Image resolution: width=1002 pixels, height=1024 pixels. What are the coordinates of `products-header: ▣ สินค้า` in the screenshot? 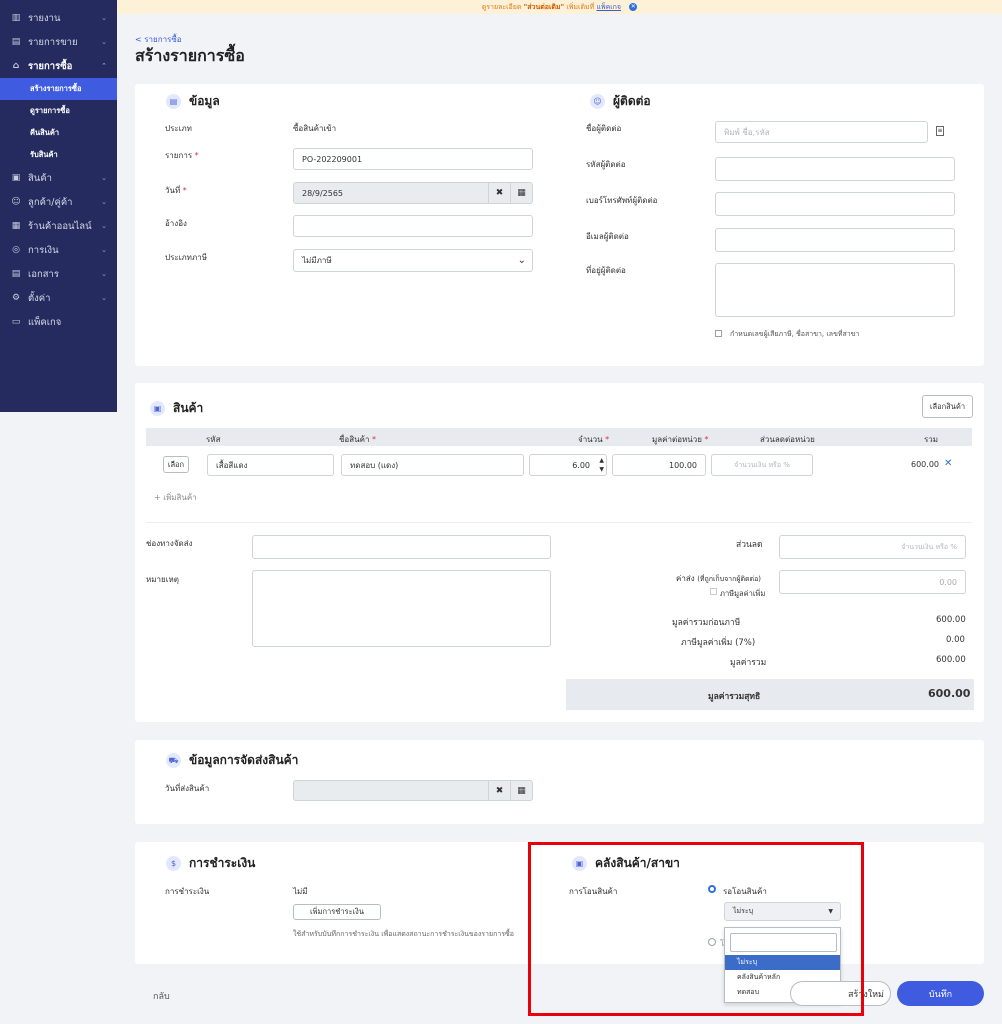 It's located at (176, 408).